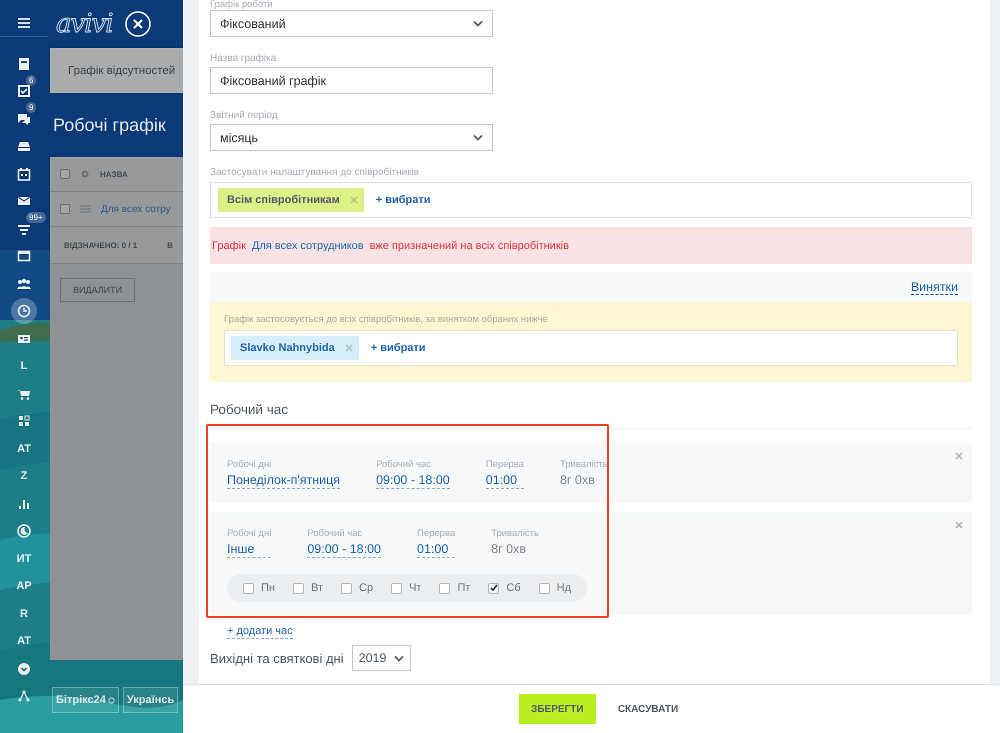 The width and height of the screenshot is (1000, 733). I want to click on section-title: Вихідні та святкові дні, so click(277, 658).